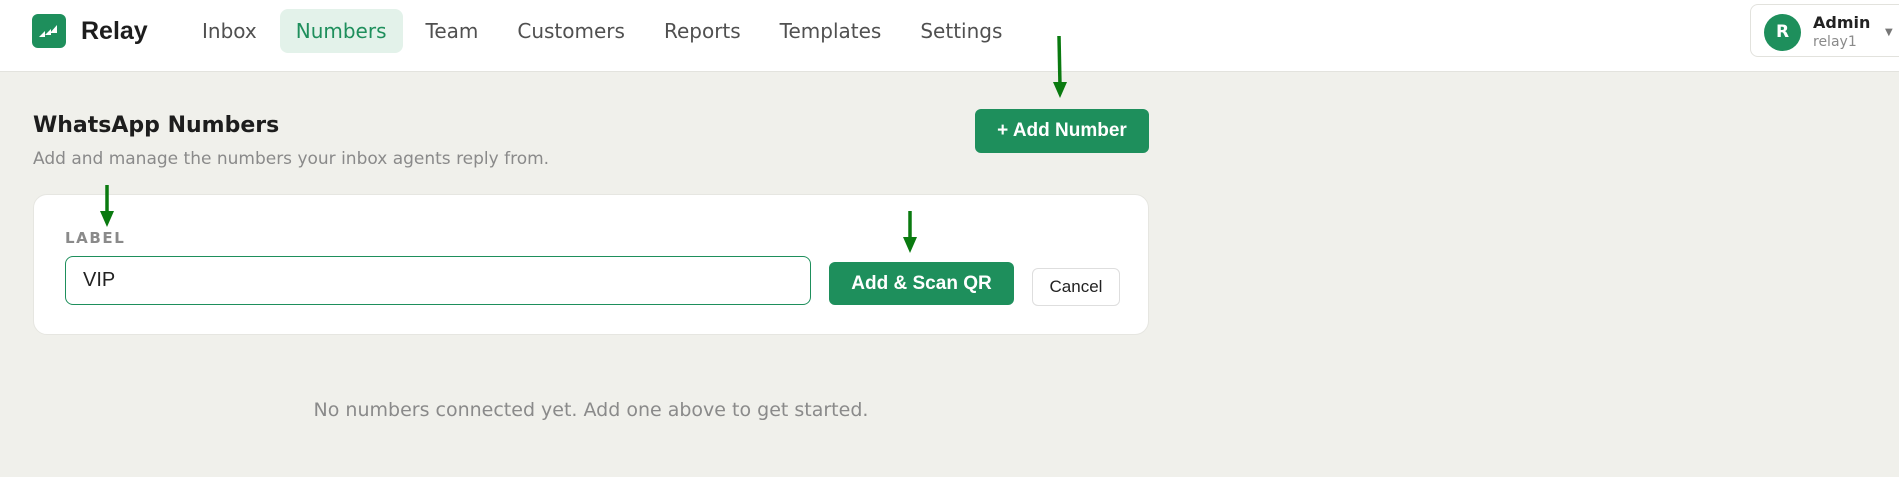 The height and width of the screenshot is (477, 1899). Describe the element at coordinates (571, 31) in the screenshot. I see `nav-item-customers: Customers` at that location.